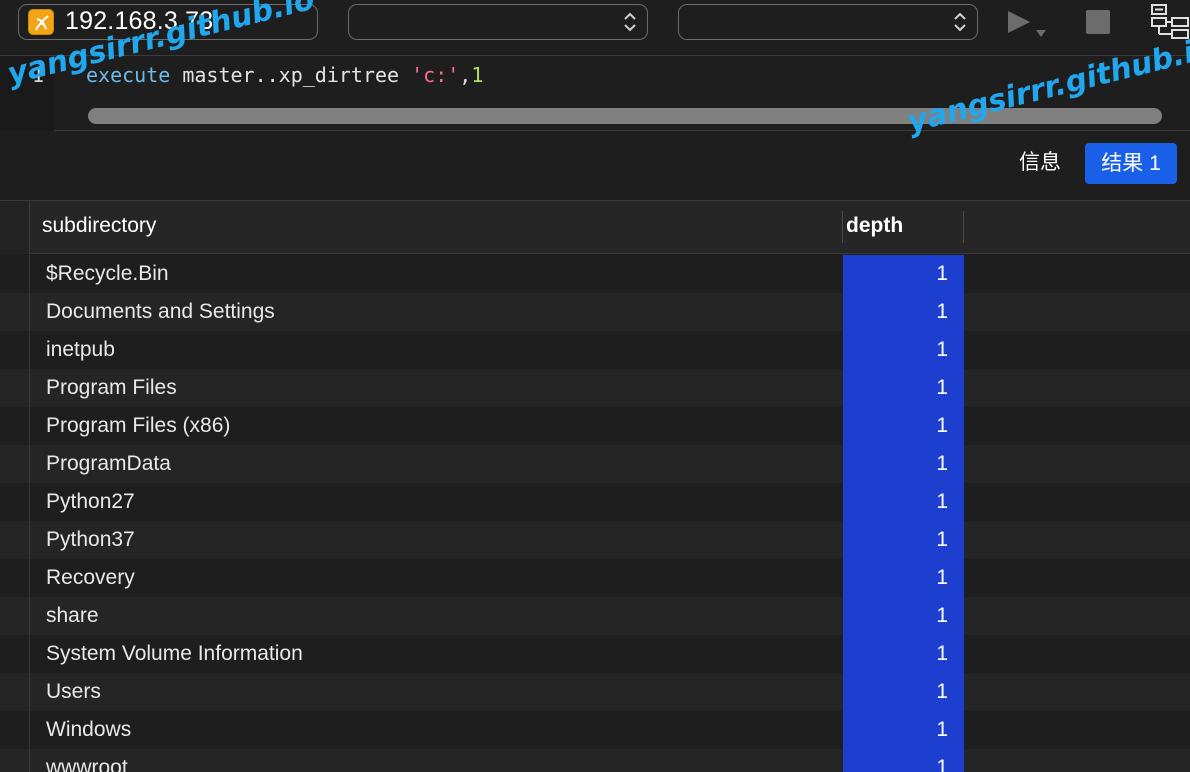  What do you see at coordinates (595, 388) in the screenshot?
I see `table-row: Program Files 1` at bounding box center [595, 388].